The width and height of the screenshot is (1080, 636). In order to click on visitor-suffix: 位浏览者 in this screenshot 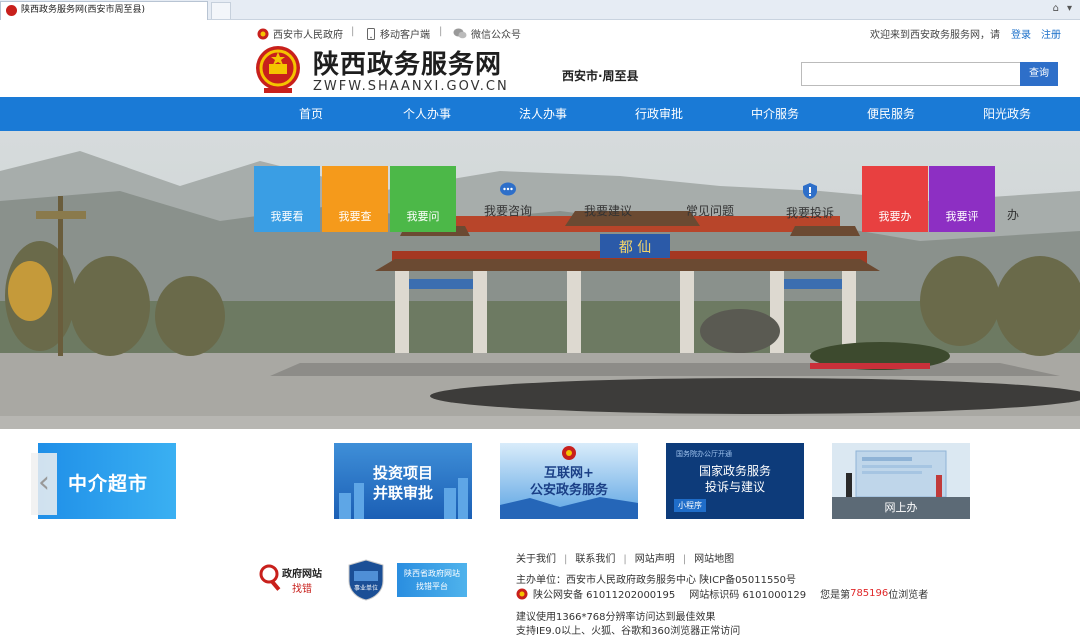, I will do `click(908, 595)`.